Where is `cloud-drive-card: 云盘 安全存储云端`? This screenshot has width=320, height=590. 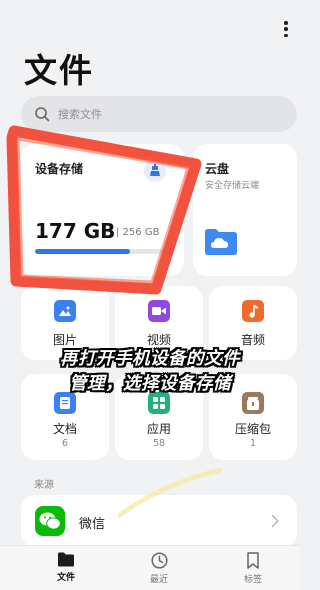 cloud-drive-card: 云盘 安全存储云端 is located at coordinates (245, 210).